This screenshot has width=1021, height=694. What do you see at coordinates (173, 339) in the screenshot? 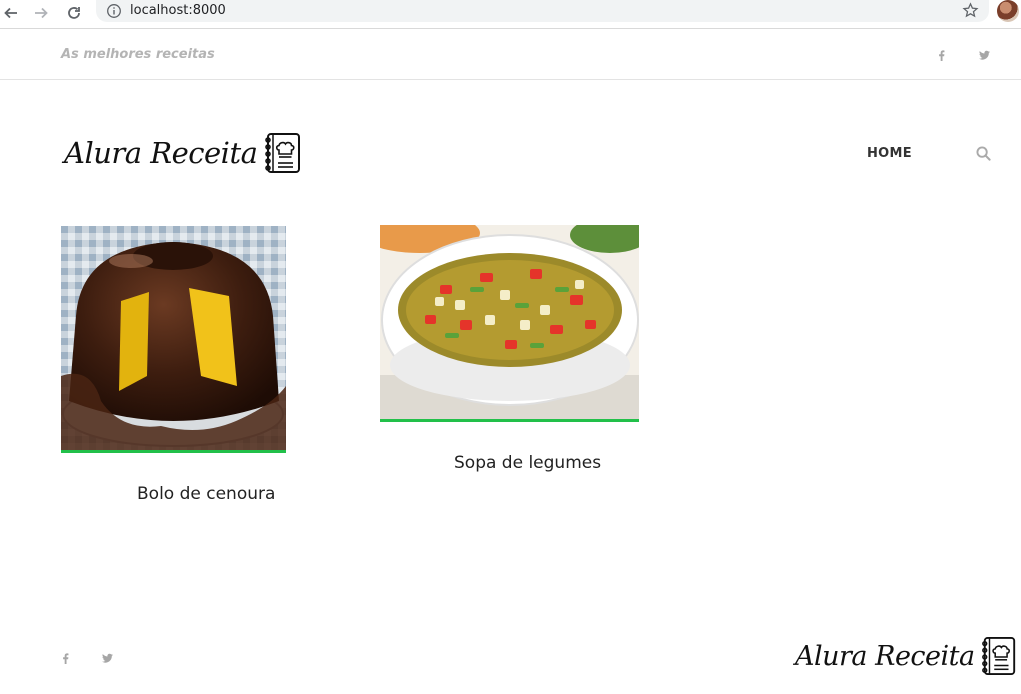
I see `chocolate-carrot-cake-photo` at bounding box center [173, 339].